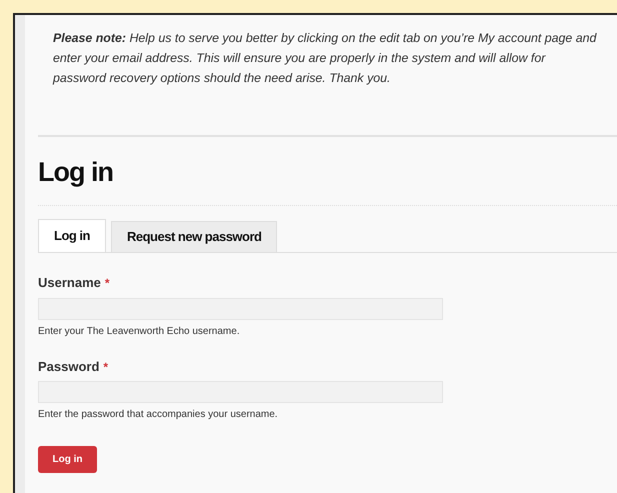 This screenshot has height=493, width=617. Describe the element at coordinates (69, 283) in the screenshot. I see `field-label: Username` at that location.